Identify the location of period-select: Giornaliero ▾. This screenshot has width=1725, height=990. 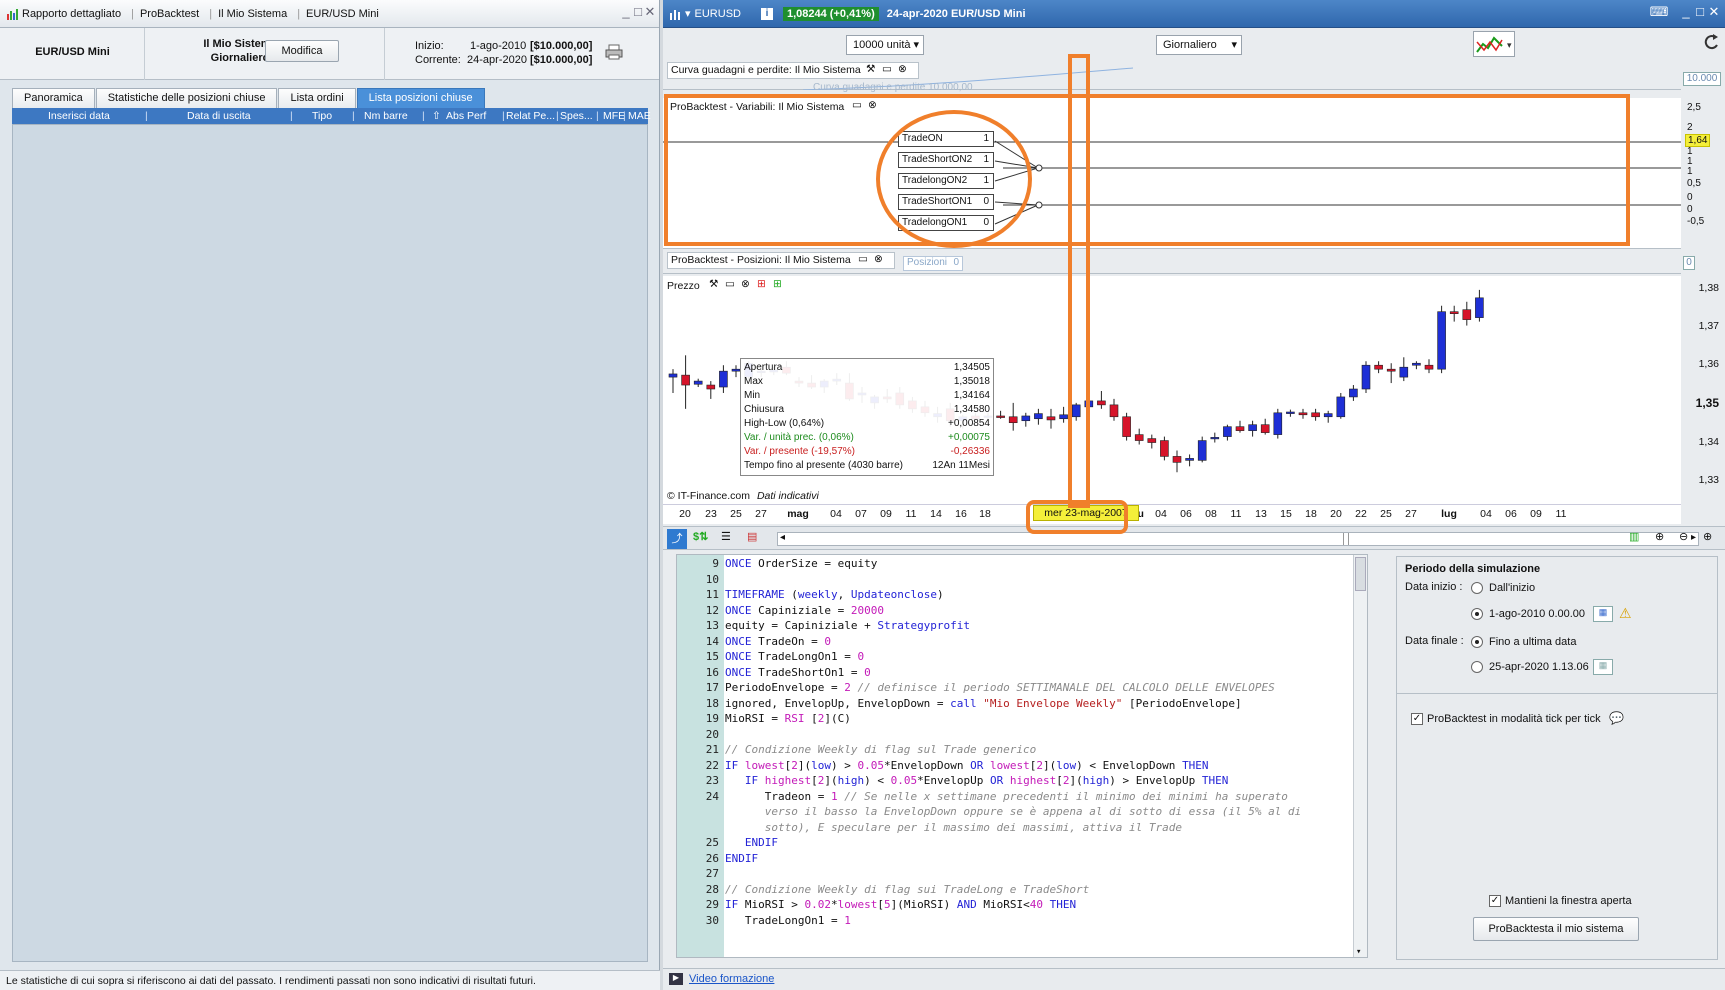
(1199, 45).